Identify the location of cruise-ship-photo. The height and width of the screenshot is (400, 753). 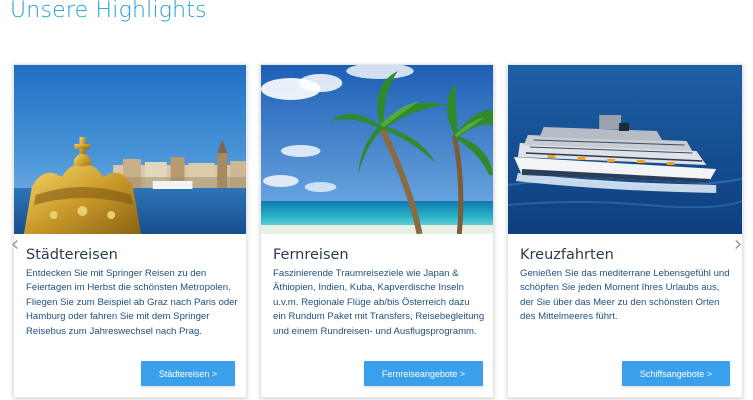
(625, 149).